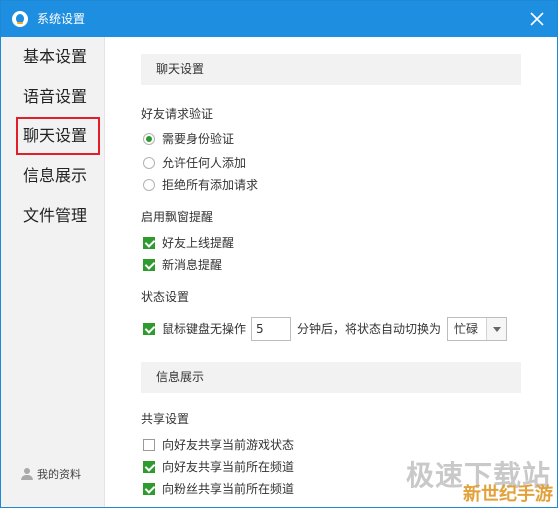  What do you see at coordinates (369, 329) in the screenshot?
I see `auto-switch-text: 分钟后，将状态自动切换为` at bounding box center [369, 329].